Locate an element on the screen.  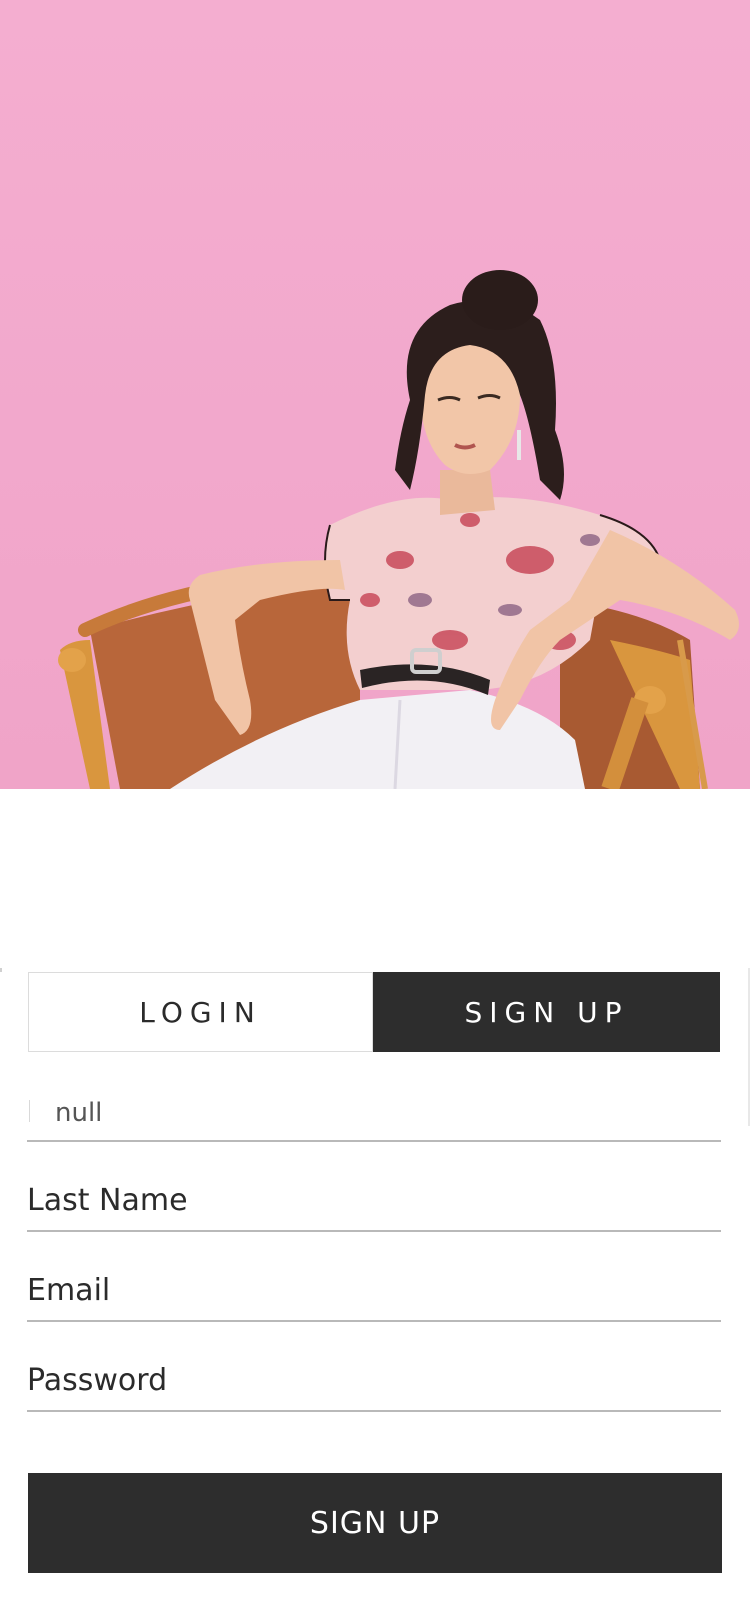
password-field is located at coordinates (374, 1377).